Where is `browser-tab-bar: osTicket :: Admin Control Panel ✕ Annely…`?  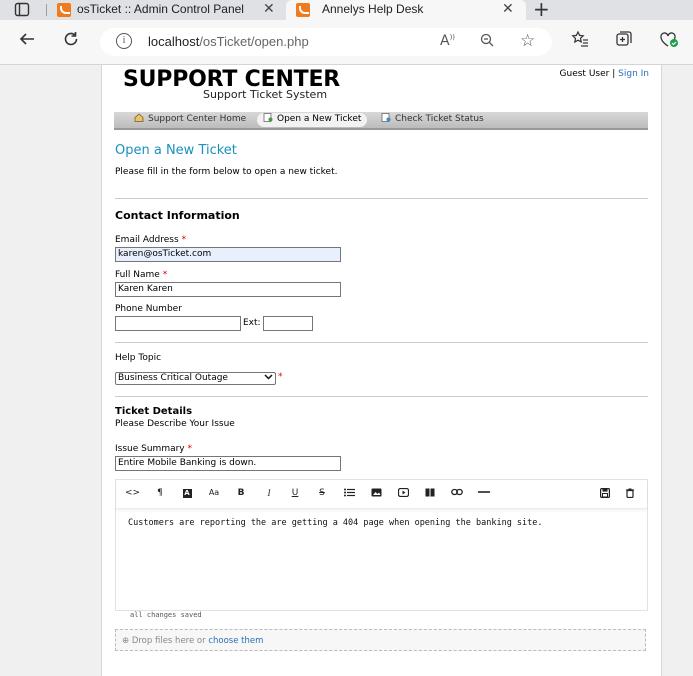
browser-tab-bar: osTicket :: Admin Control Panel ✕ Annely… is located at coordinates (346, 10).